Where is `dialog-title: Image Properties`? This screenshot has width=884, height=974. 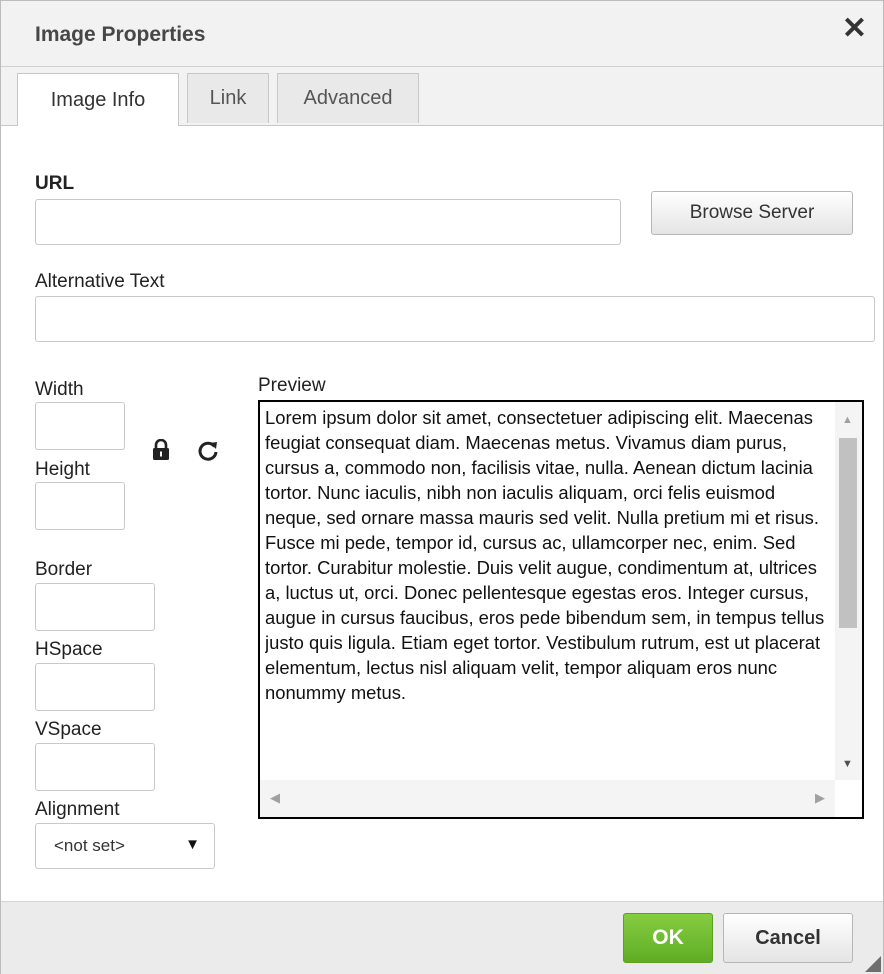
dialog-title: Image Properties is located at coordinates (120, 34).